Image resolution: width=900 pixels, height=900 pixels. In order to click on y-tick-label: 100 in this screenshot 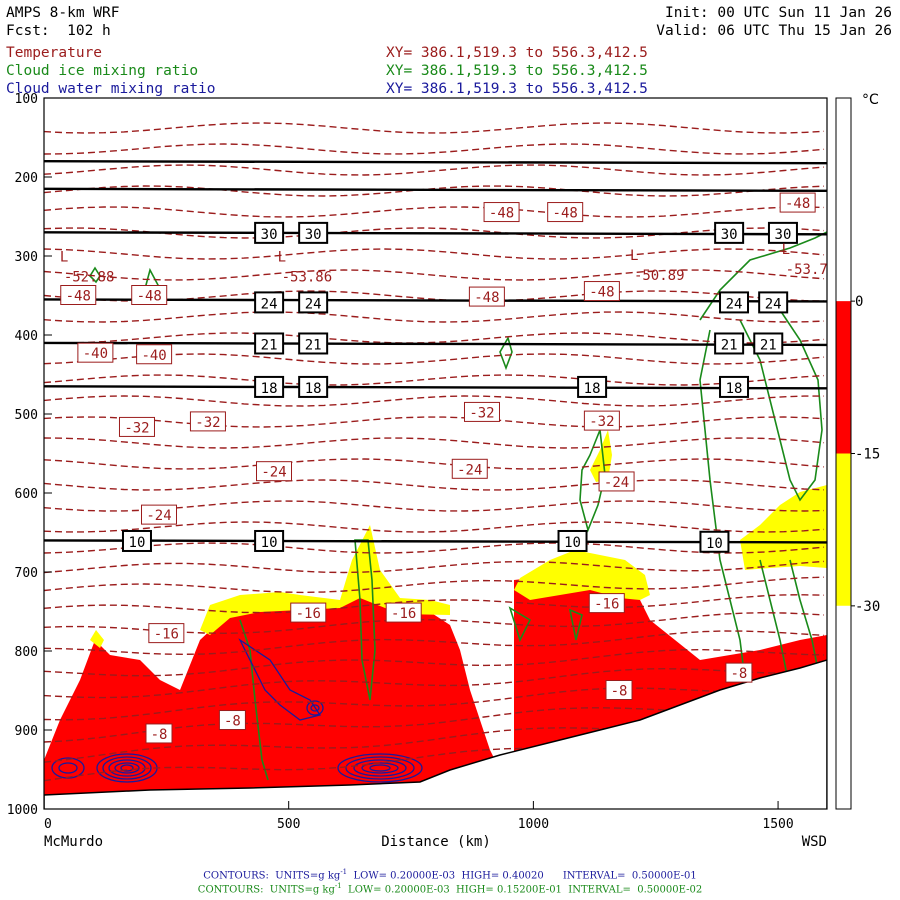, I will do `click(26, 99)`.